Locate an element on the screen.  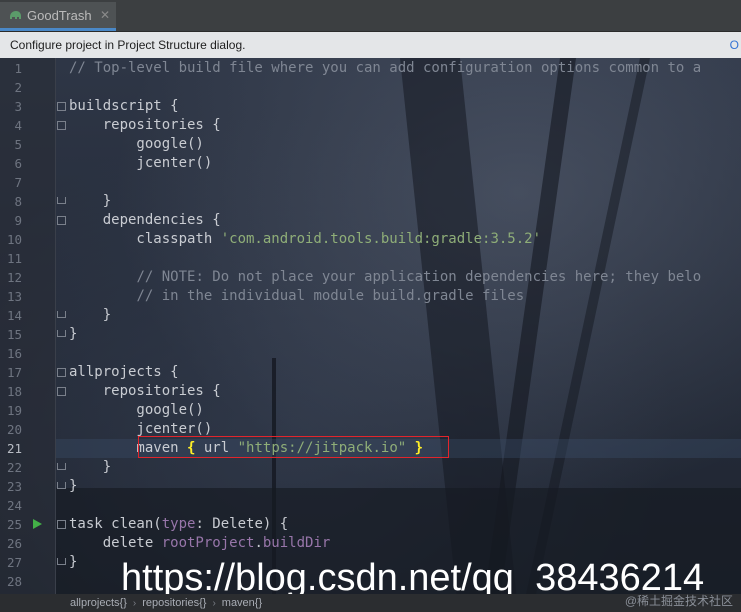
editor-tab-bar: GoodTrash ✕ is located at coordinates (370, 16).